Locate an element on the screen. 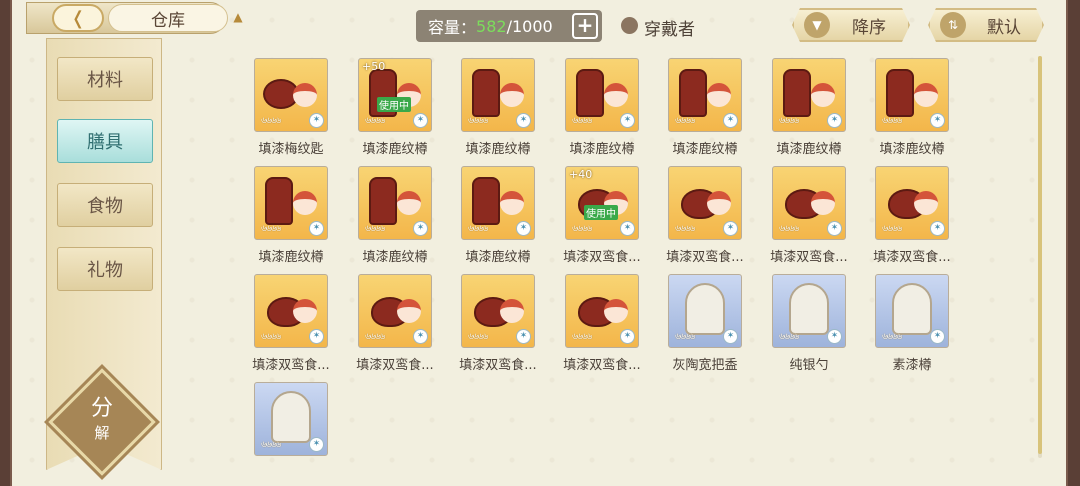 The width and height of the screenshot is (1080, 486). sort-mode-button: ⇅ 默认 is located at coordinates (986, 25).